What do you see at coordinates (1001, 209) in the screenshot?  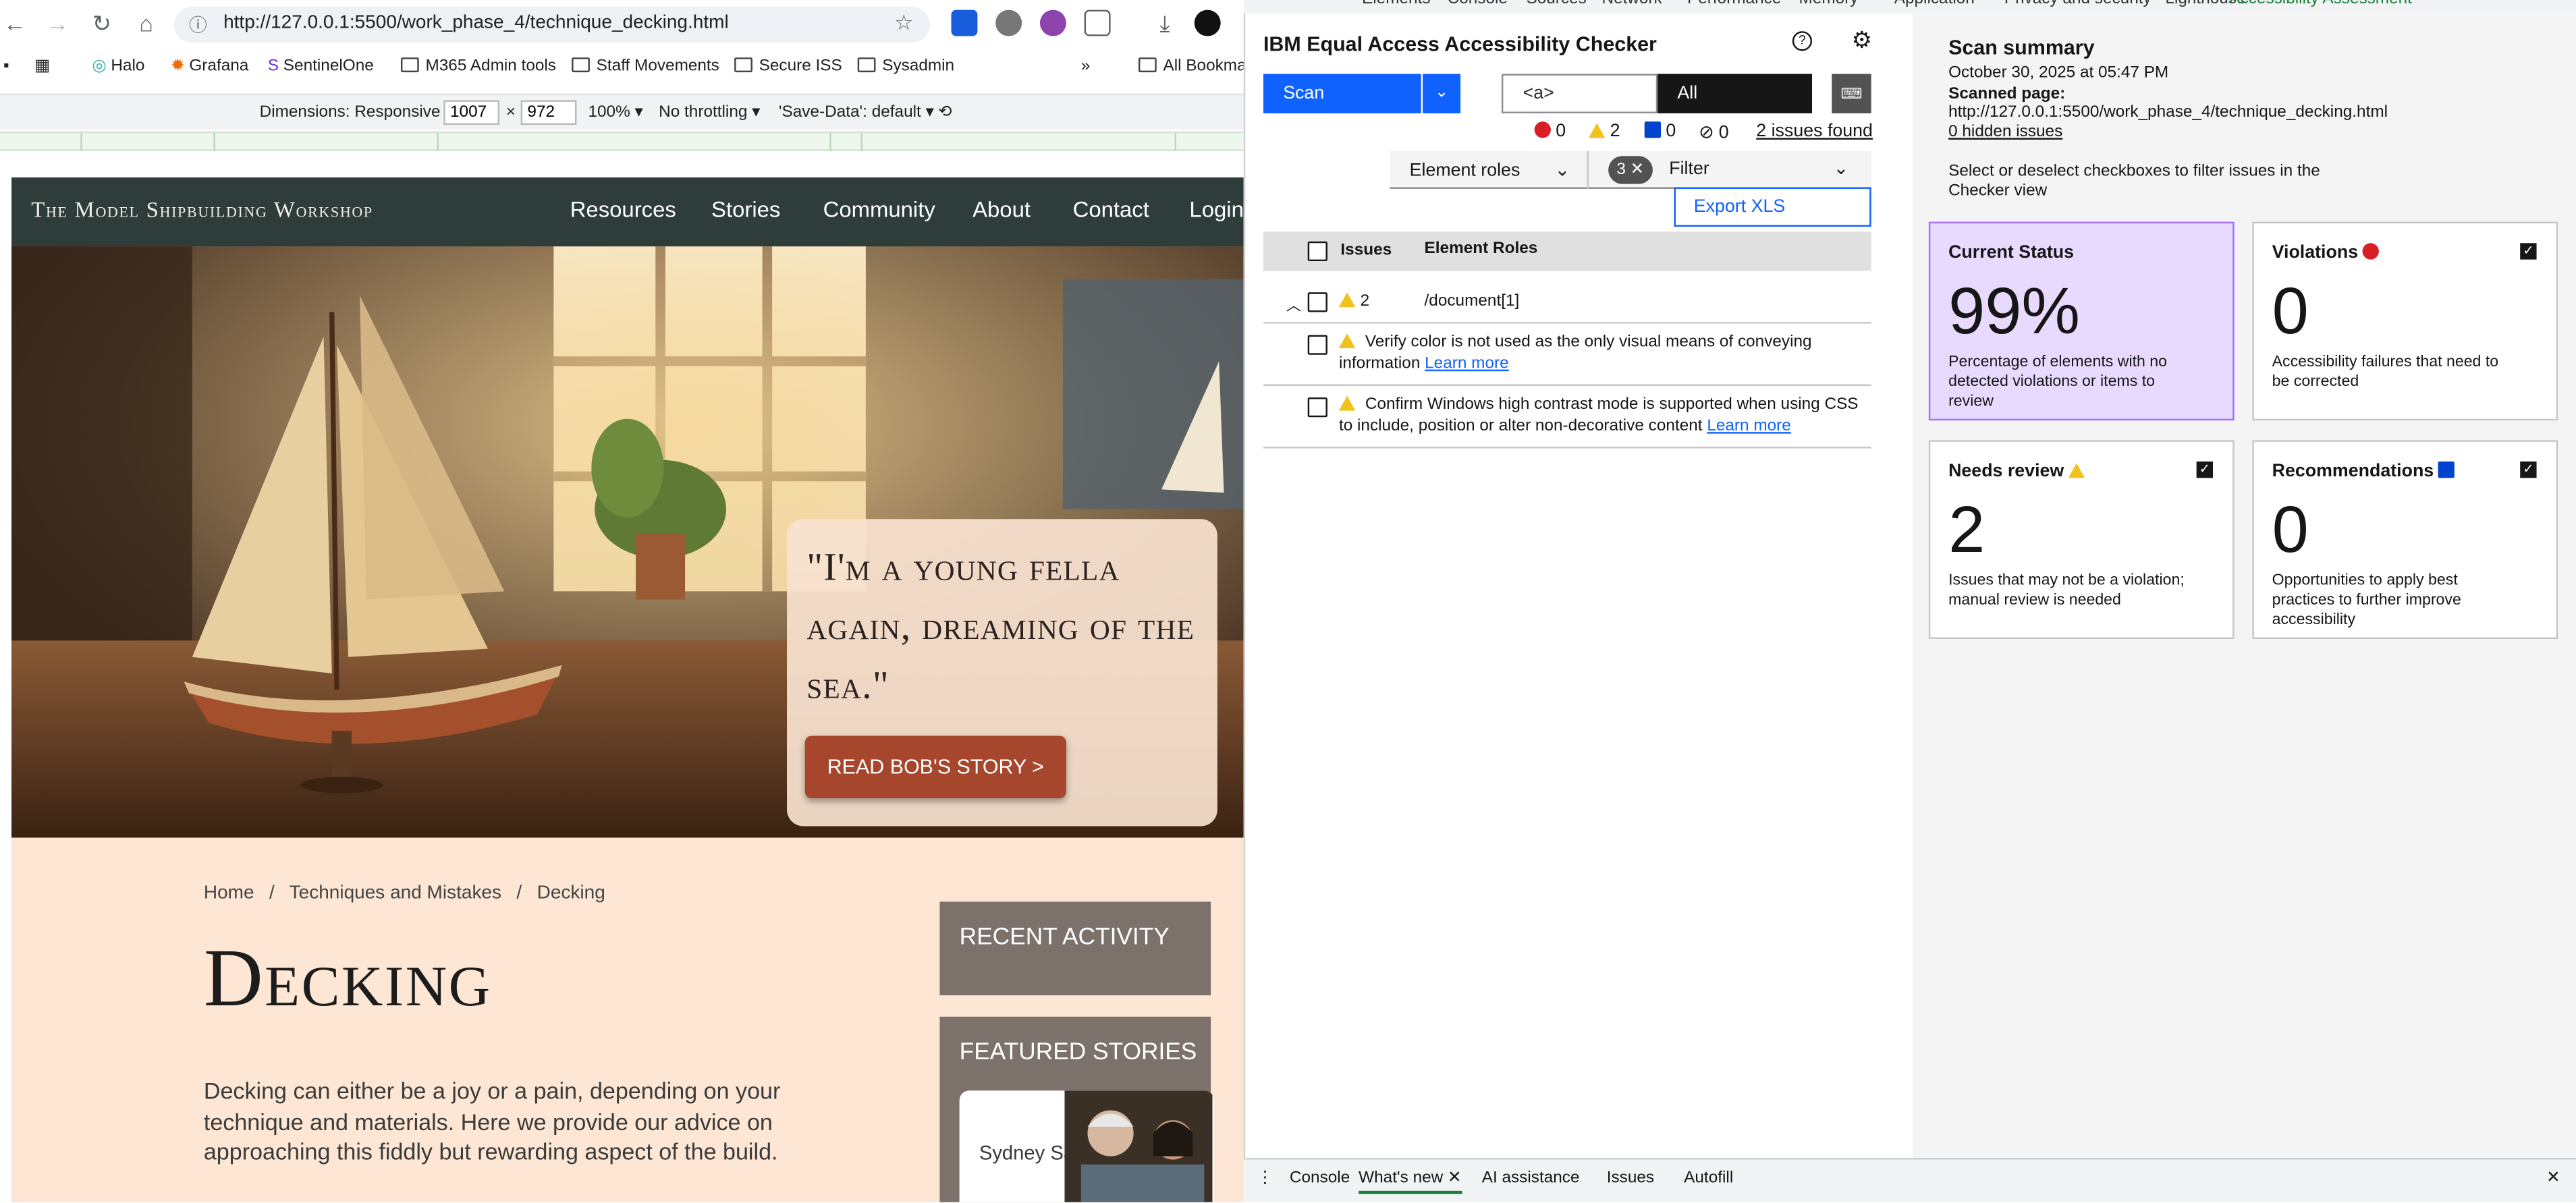 I see `nav-about: About` at bounding box center [1001, 209].